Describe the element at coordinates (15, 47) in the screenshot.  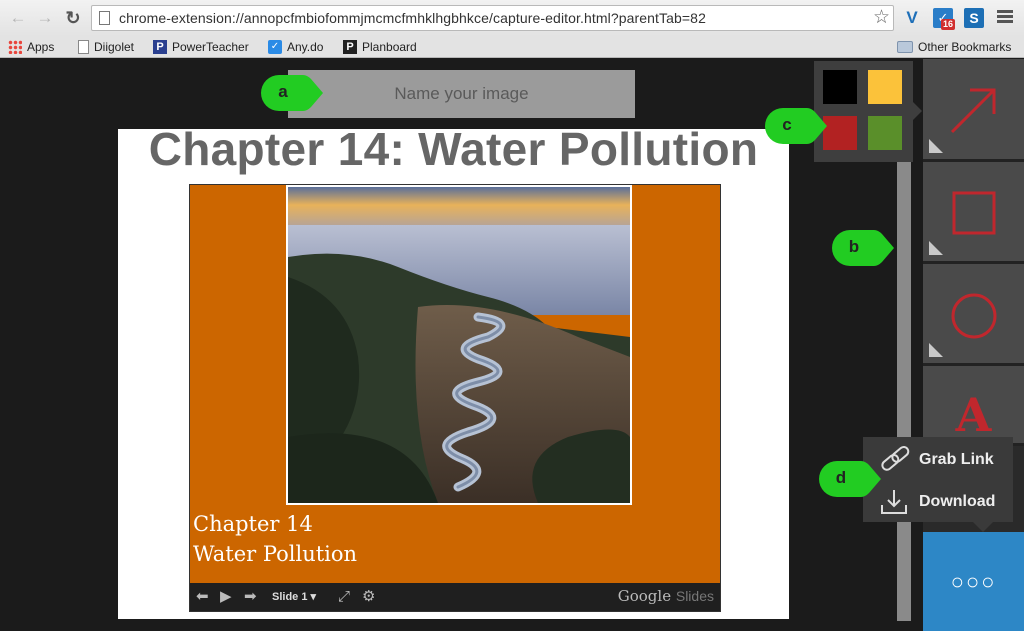
I see `apps-icon` at that location.